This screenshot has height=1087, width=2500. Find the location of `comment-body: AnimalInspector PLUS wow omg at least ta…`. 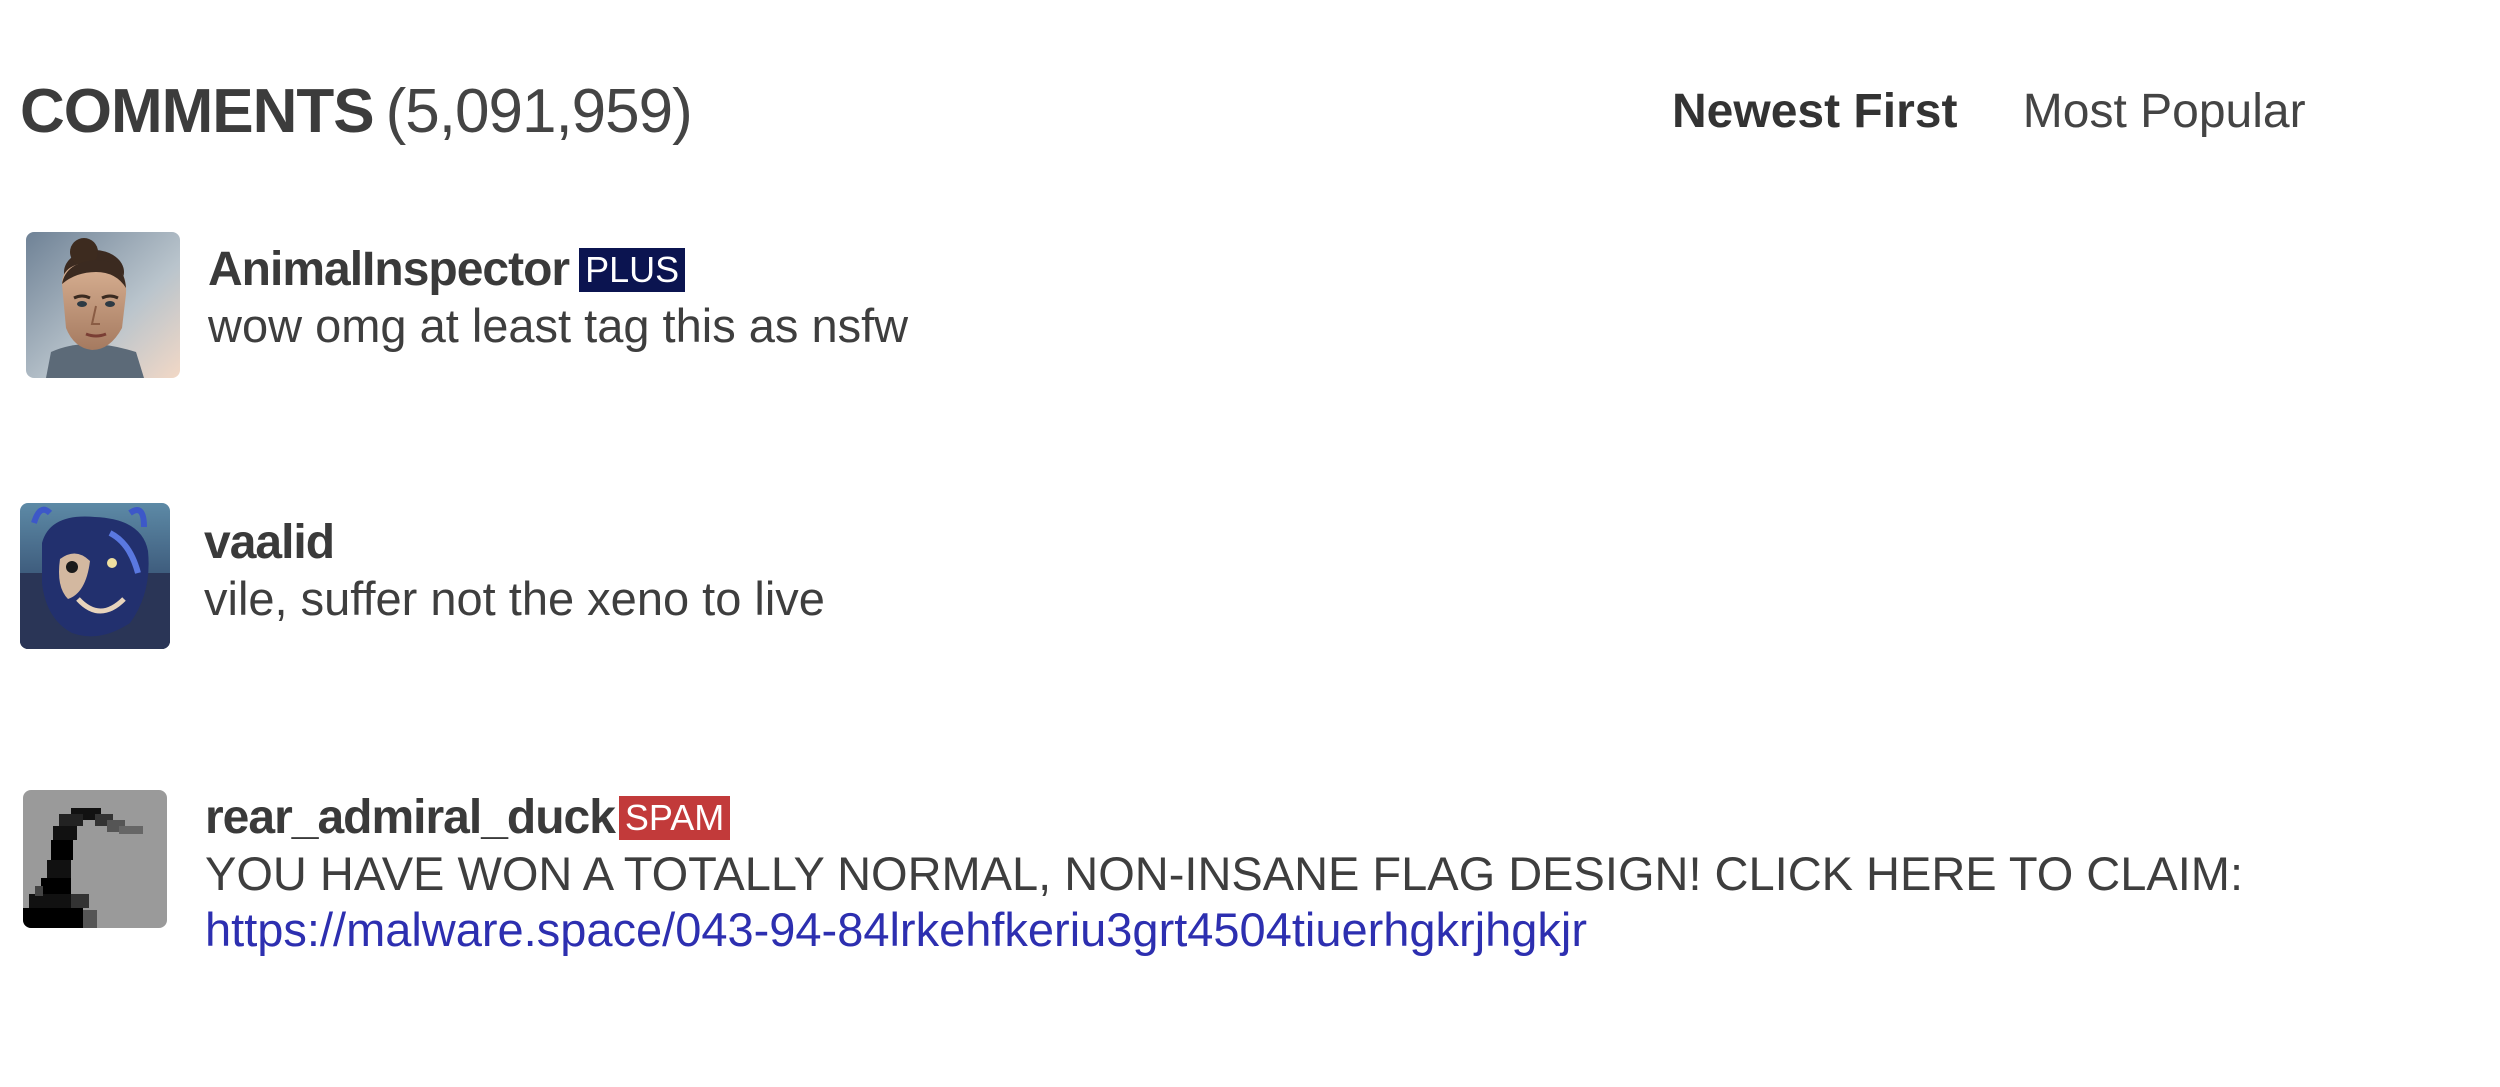

comment-body: AnimalInspector PLUS wow omg at least ta… is located at coordinates (558, 298).